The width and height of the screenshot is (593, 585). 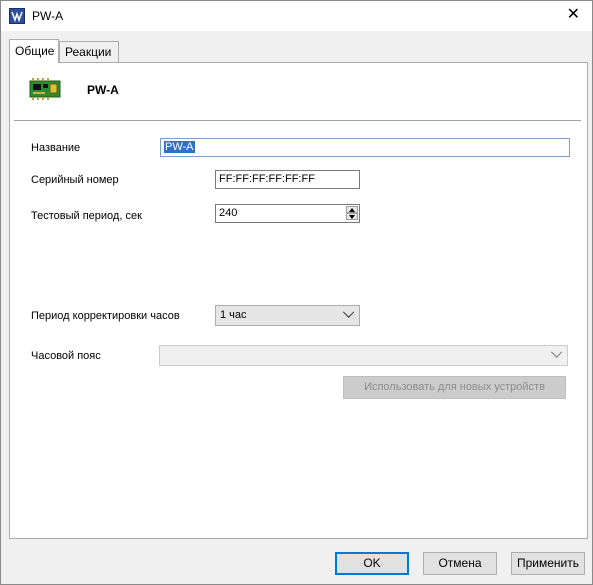 I want to click on spin-down-icon, so click(x=352, y=216).